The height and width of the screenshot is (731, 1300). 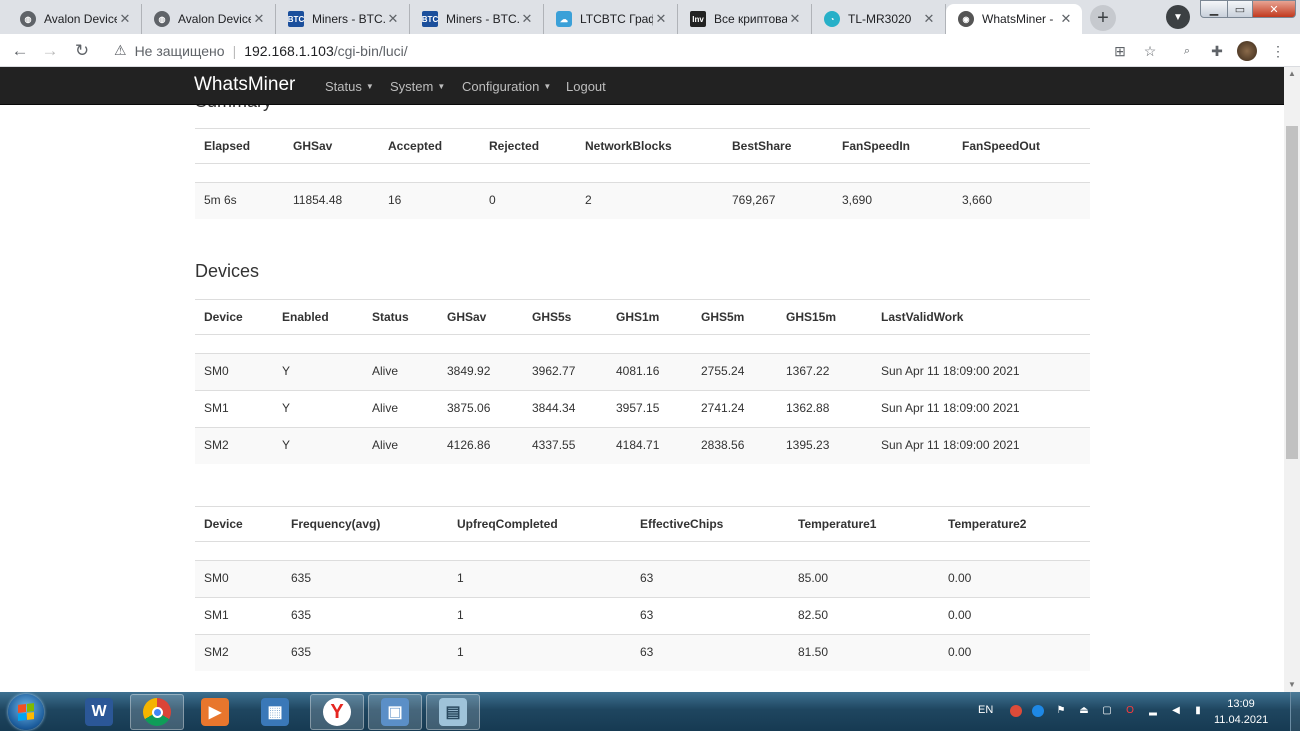 What do you see at coordinates (1295, 711) in the screenshot?
I see `show-desktop-button` at bounding box center [1295, 711].